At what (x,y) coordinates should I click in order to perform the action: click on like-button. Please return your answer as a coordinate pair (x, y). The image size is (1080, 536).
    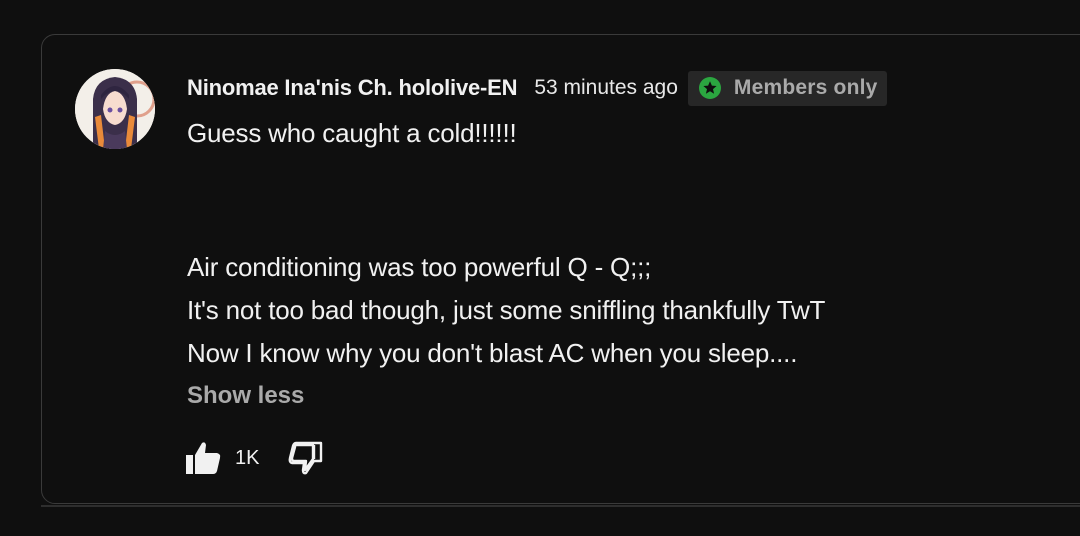
    Looking at the image, I should click on (203, 458).